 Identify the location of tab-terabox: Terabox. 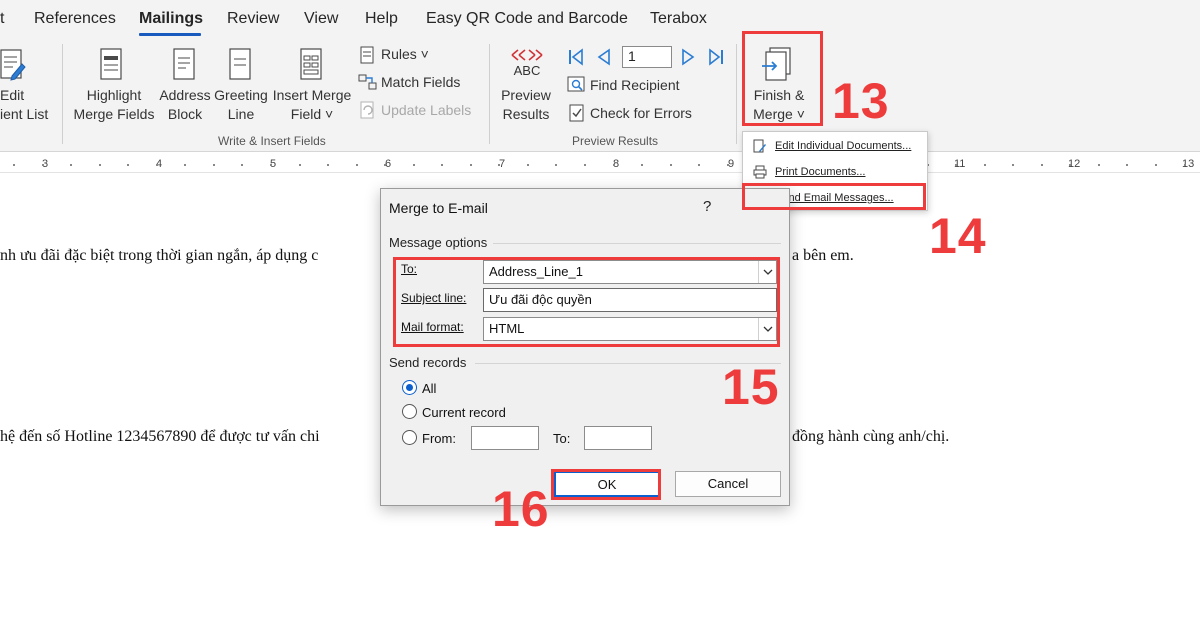
(678, 19).